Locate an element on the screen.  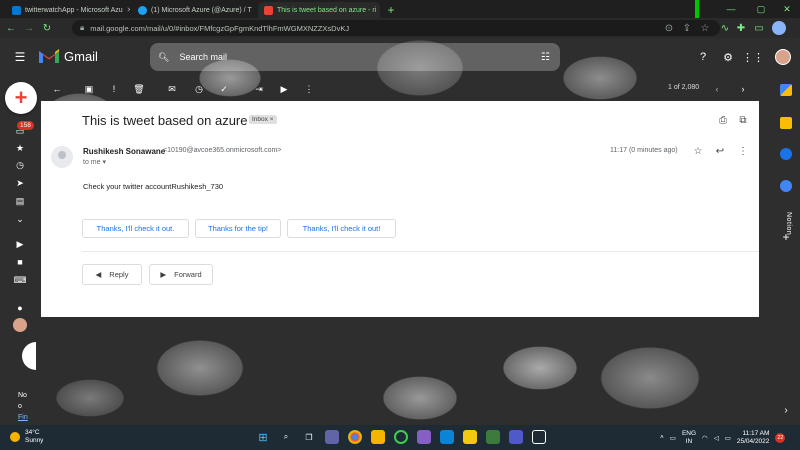
tab-twitterwatchapp: twitterwatchApp - Microsoft Azu ✕ is located at coordinates (68, 10).